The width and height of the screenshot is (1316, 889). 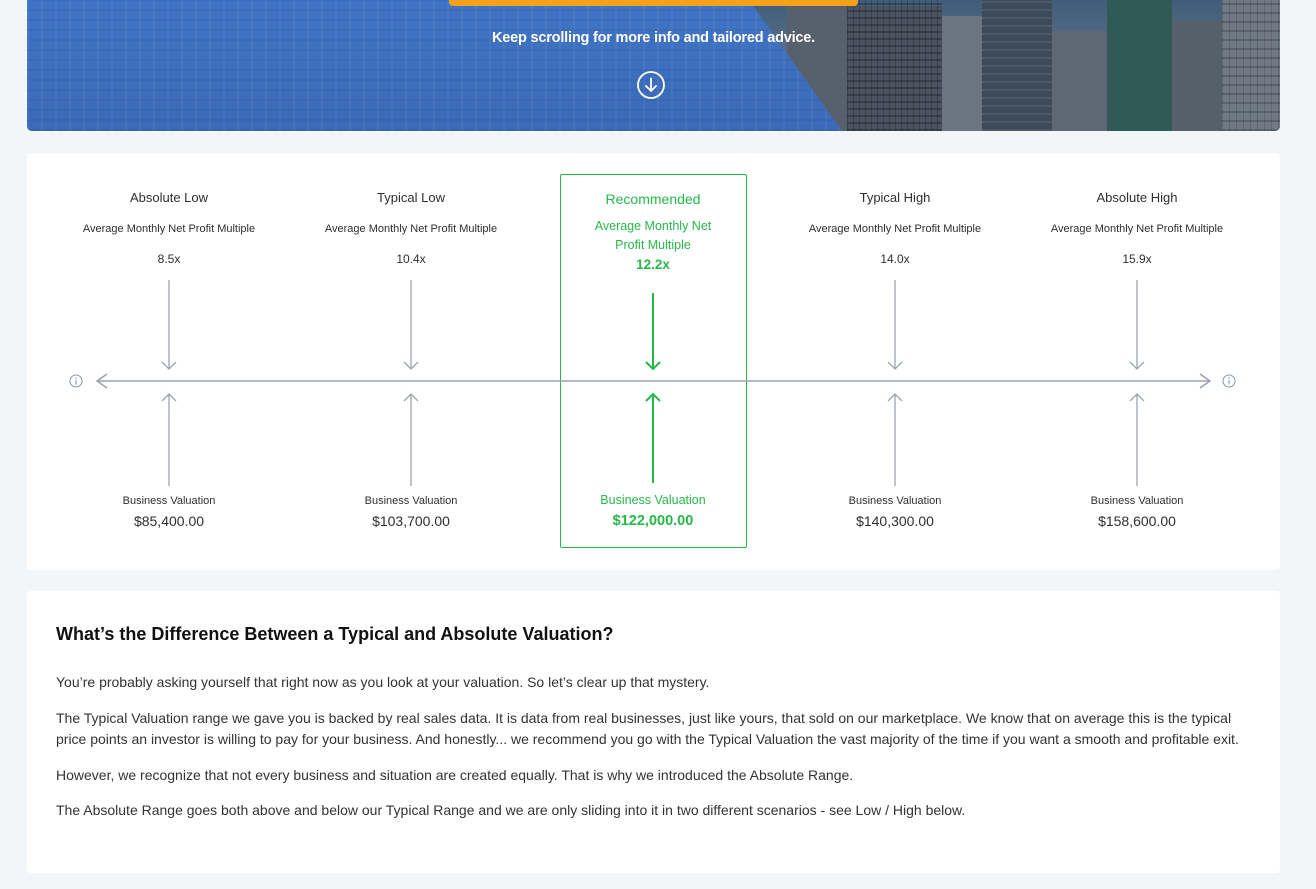 I want to click on cta-button-edge, so click(x=653, y=3).